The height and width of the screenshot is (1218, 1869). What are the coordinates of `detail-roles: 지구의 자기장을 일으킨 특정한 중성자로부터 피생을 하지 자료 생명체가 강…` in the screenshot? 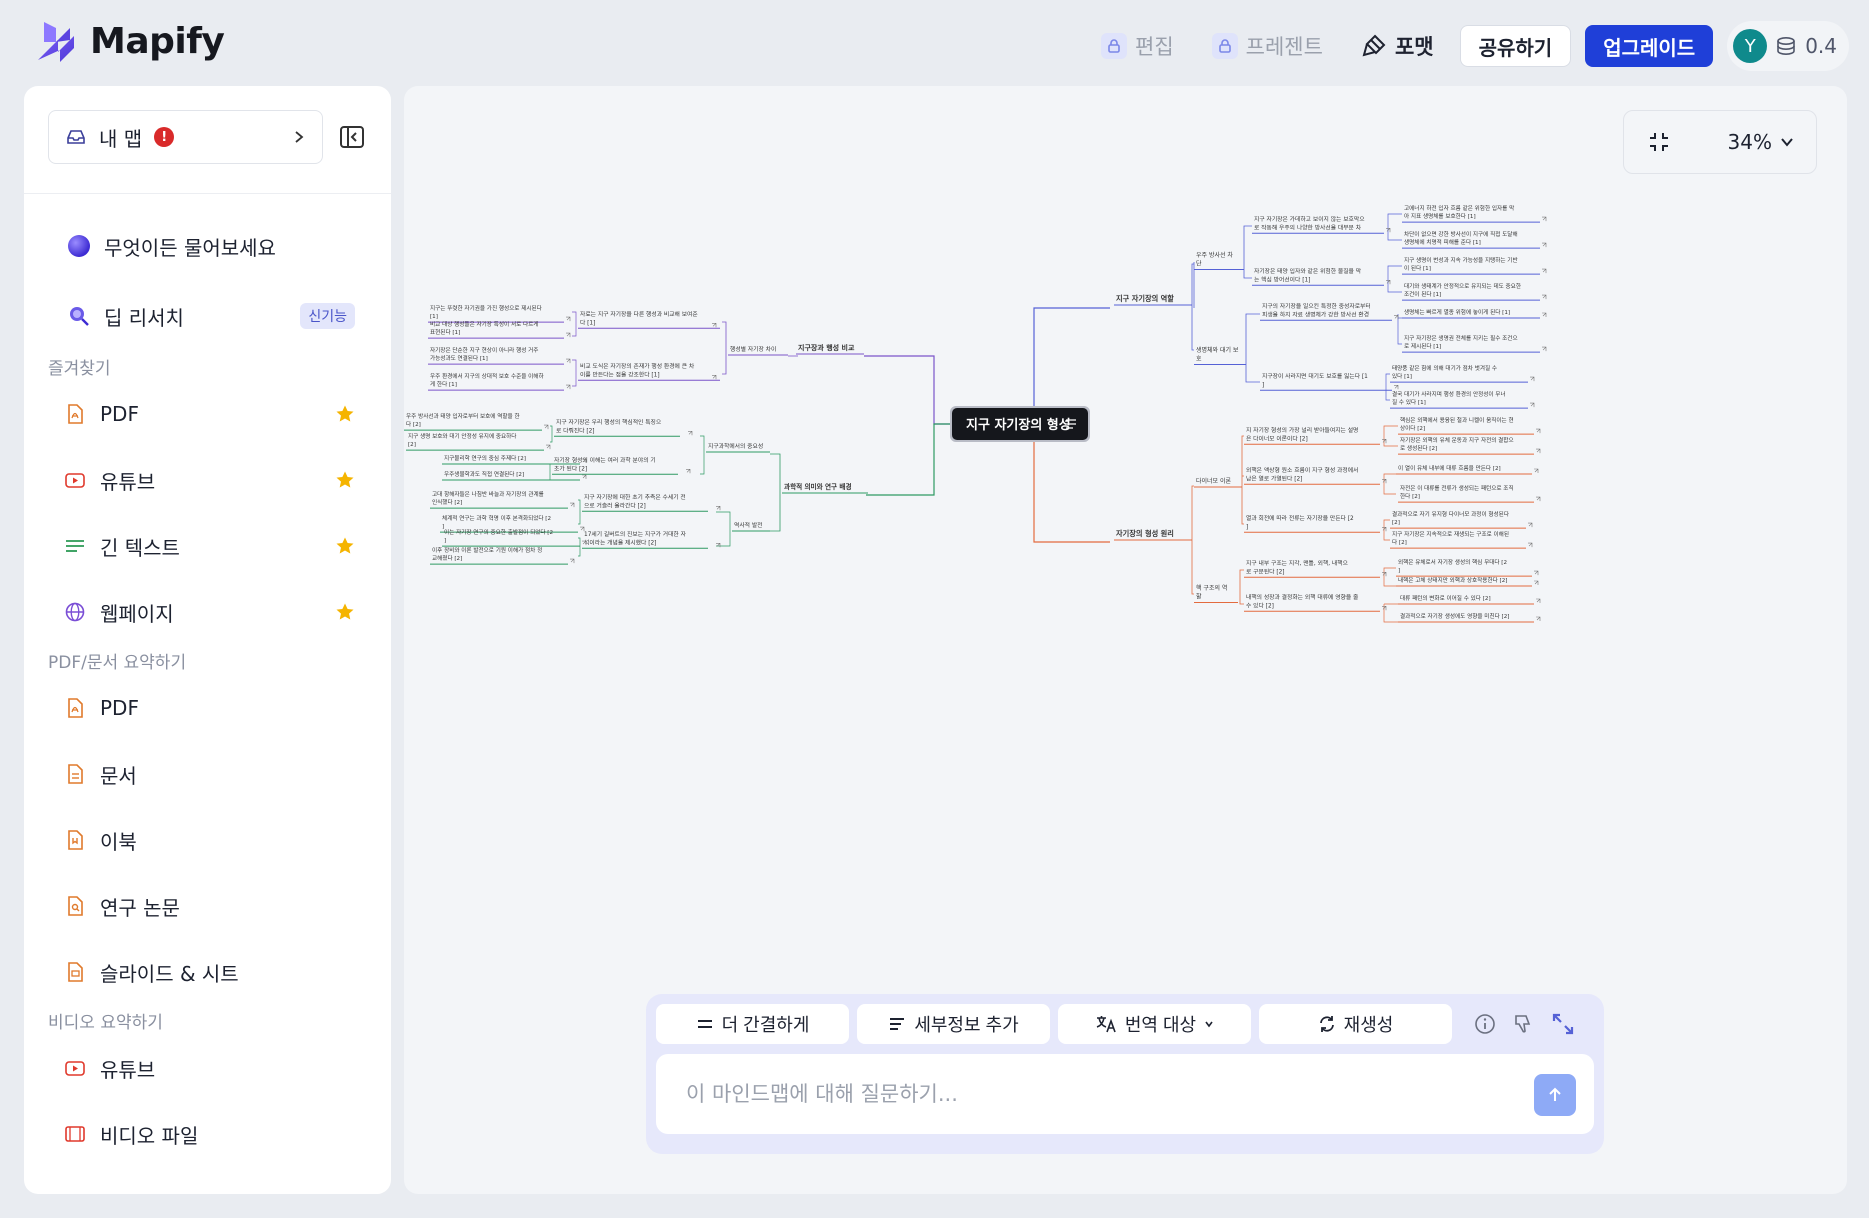 It's located at (1326, 311).